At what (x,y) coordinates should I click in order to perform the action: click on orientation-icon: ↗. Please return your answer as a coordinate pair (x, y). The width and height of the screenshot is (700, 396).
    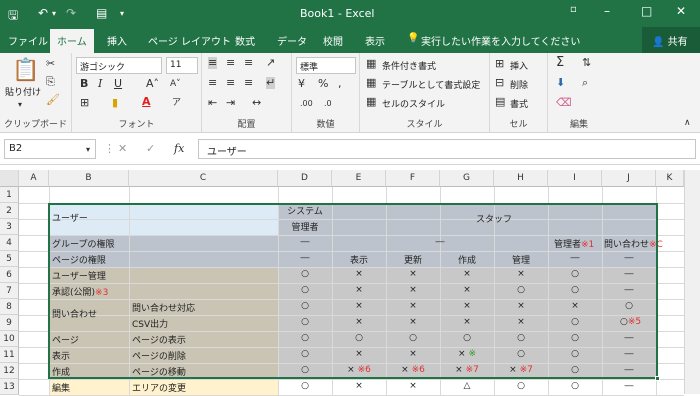
    Looking at the image, I should click on (270, 63).